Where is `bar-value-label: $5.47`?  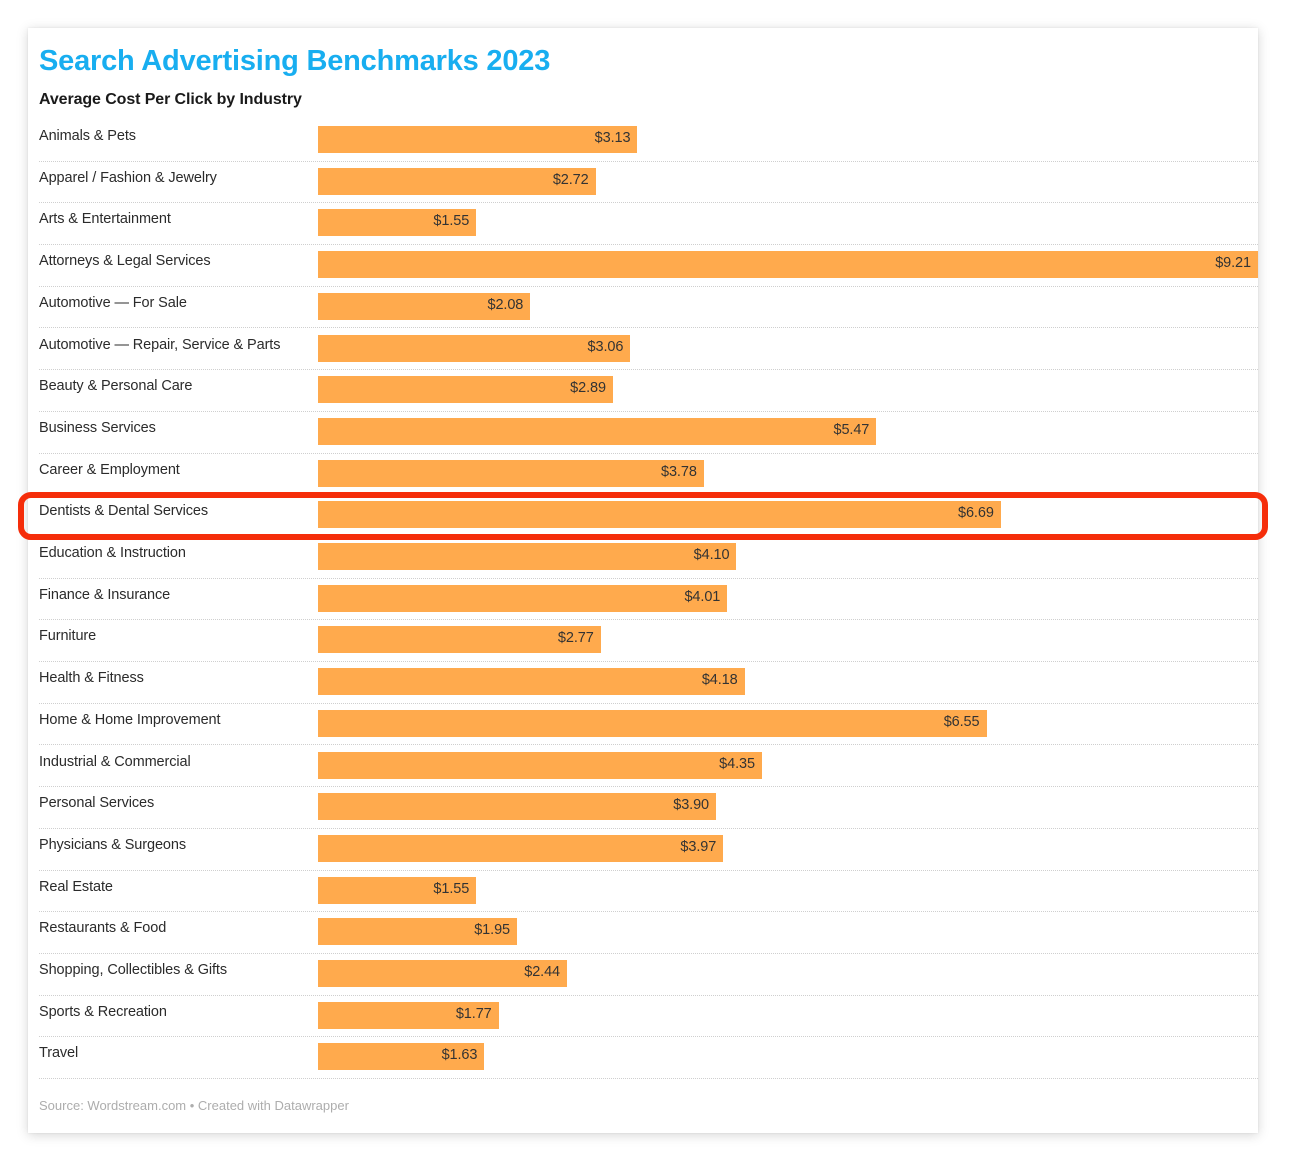 bar-value-label: $5.47 is located at coordinates (851, 429).